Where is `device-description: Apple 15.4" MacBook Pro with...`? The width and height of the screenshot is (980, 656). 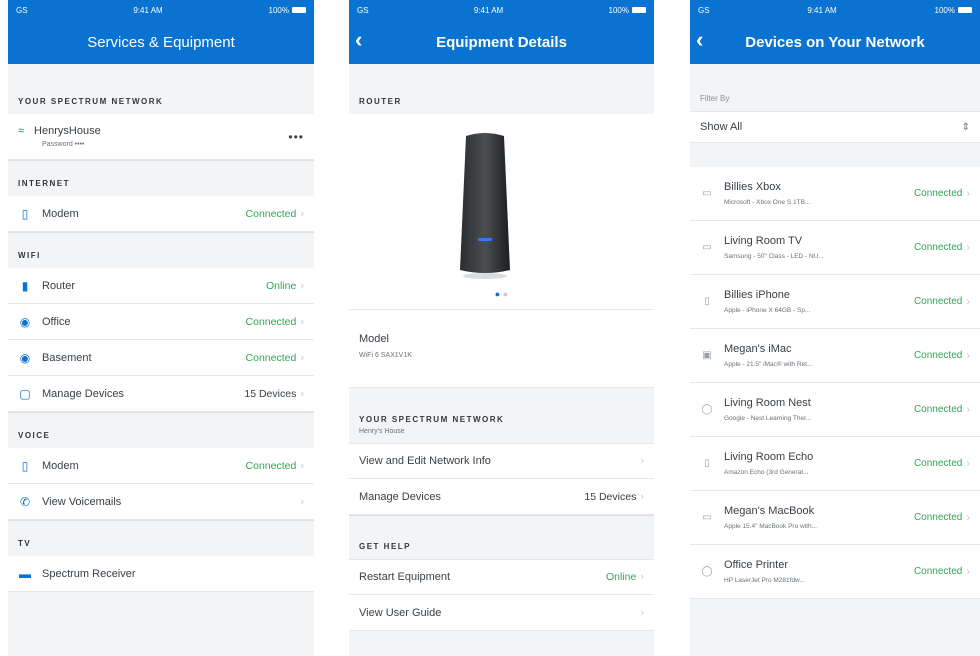 device-description: Apple 15.4" MacBook Pro with... is located at coordinates (770, 526).